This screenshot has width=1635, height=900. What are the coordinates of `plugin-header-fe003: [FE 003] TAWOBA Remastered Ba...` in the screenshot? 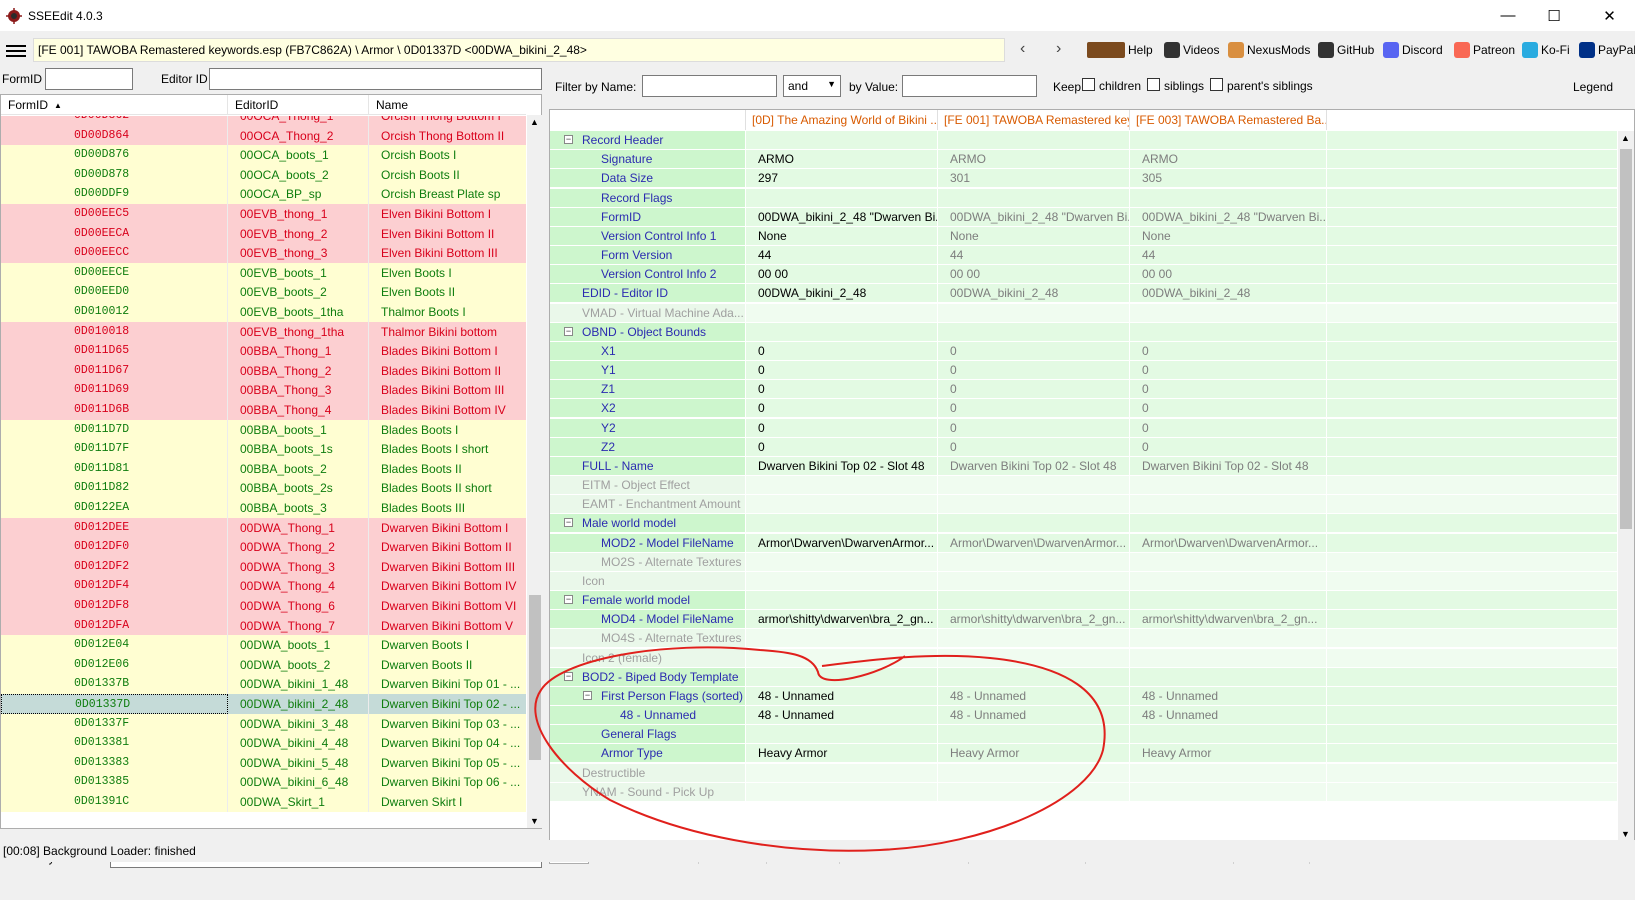 It's located at (1228, 120).